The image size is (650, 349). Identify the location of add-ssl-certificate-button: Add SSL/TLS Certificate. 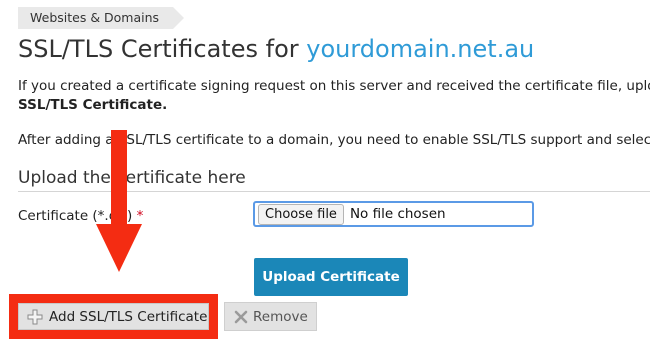
(113, 316).